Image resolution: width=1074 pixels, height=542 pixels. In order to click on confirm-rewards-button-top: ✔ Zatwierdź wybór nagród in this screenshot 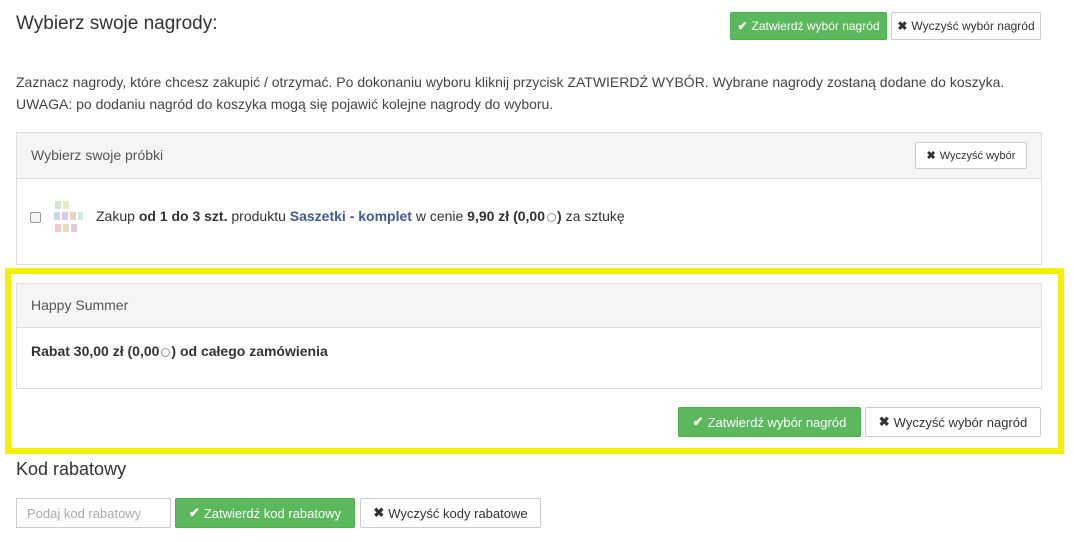, I will do `click(808, 26)`.